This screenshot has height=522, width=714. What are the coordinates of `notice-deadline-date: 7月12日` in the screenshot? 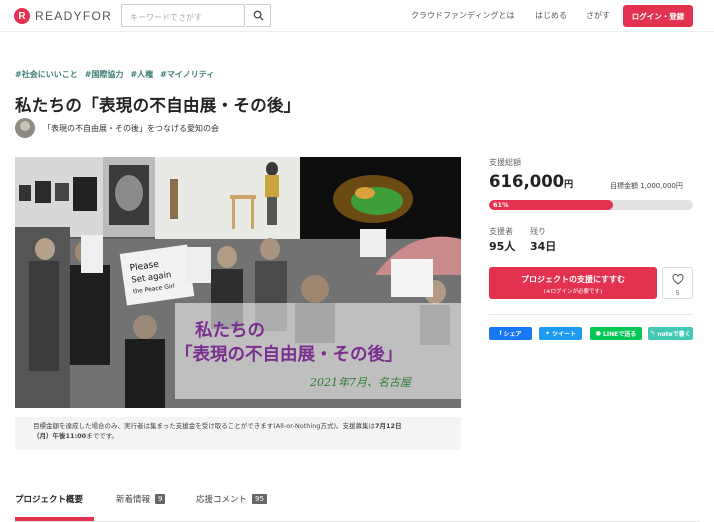 It's located at (388, 426).